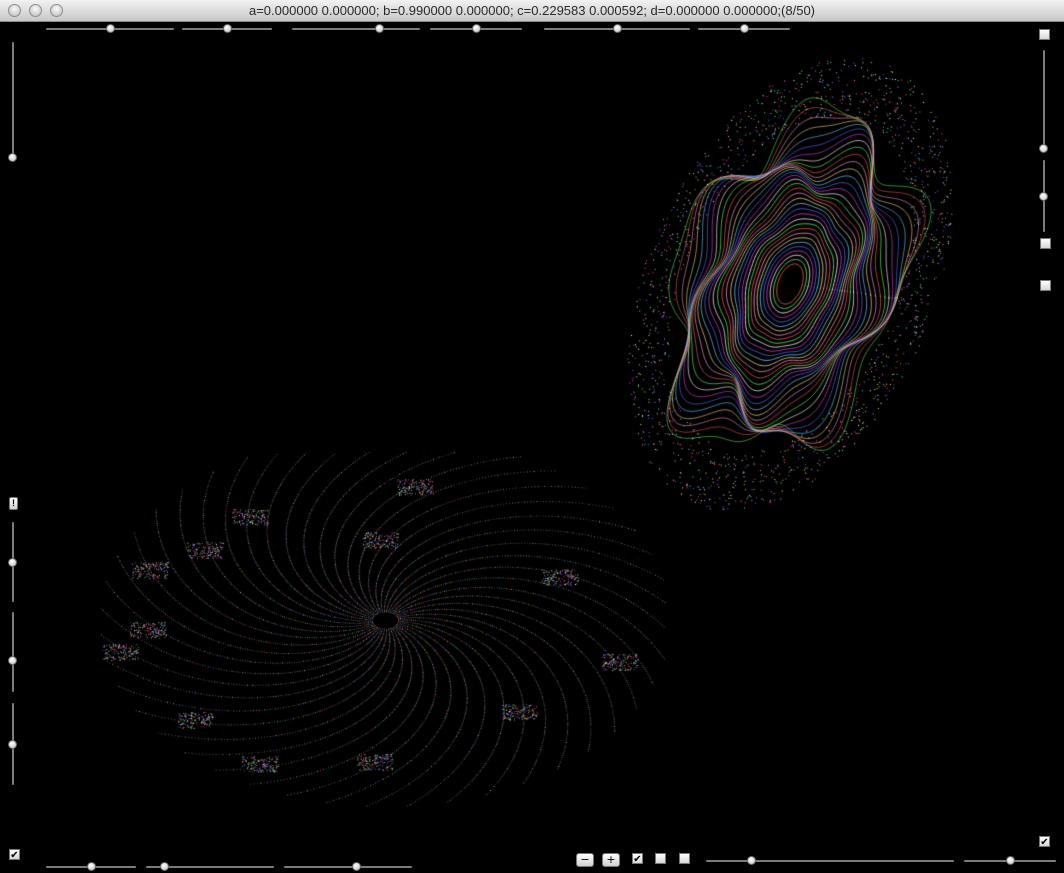 The width and height of the screenshot is (1064, 873). I want to click on param-a-real-slider, so click(110, 29).